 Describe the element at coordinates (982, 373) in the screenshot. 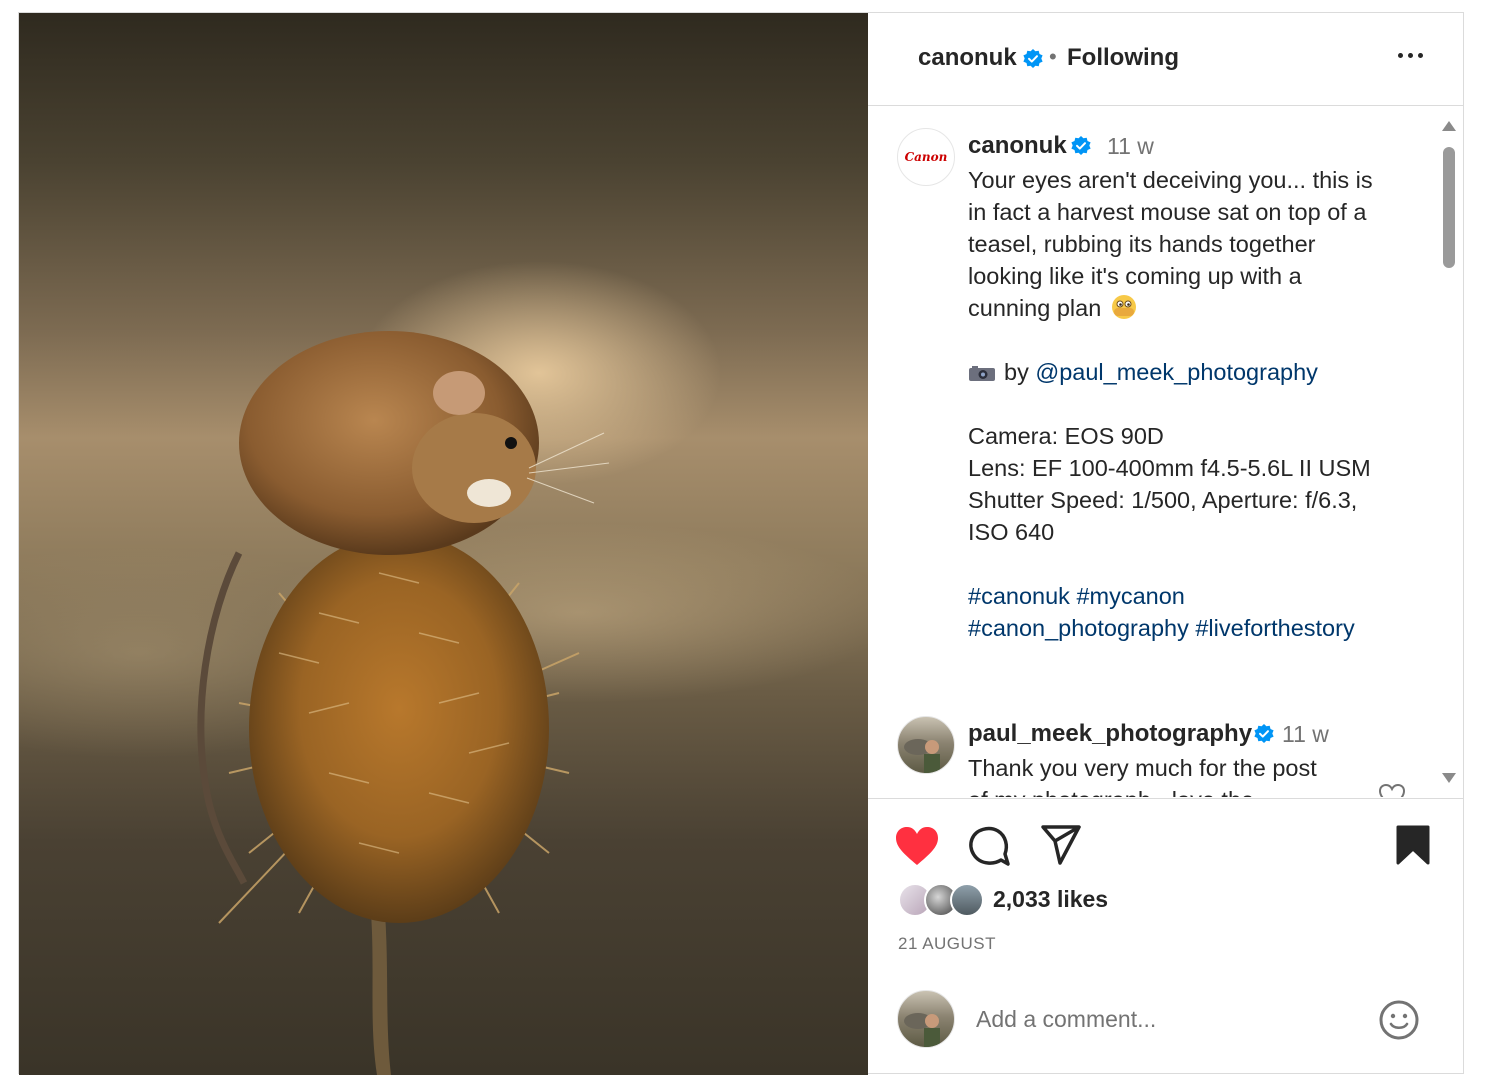

I see `camera-icon` at that location.